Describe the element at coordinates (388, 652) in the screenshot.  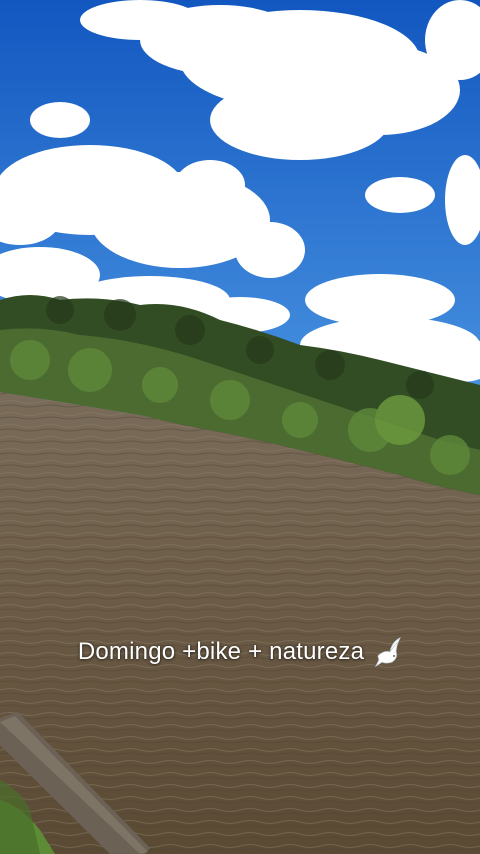
I see `dove-icon` at that location.